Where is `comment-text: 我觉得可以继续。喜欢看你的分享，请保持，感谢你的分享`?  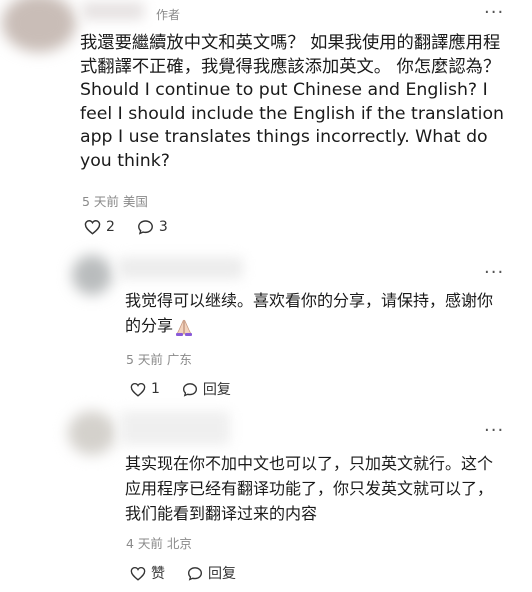 comment-text: 我觉得可以继续。喜欢看你的分享，请保持，感谢你的分享 is located at coordinates (315, 313).